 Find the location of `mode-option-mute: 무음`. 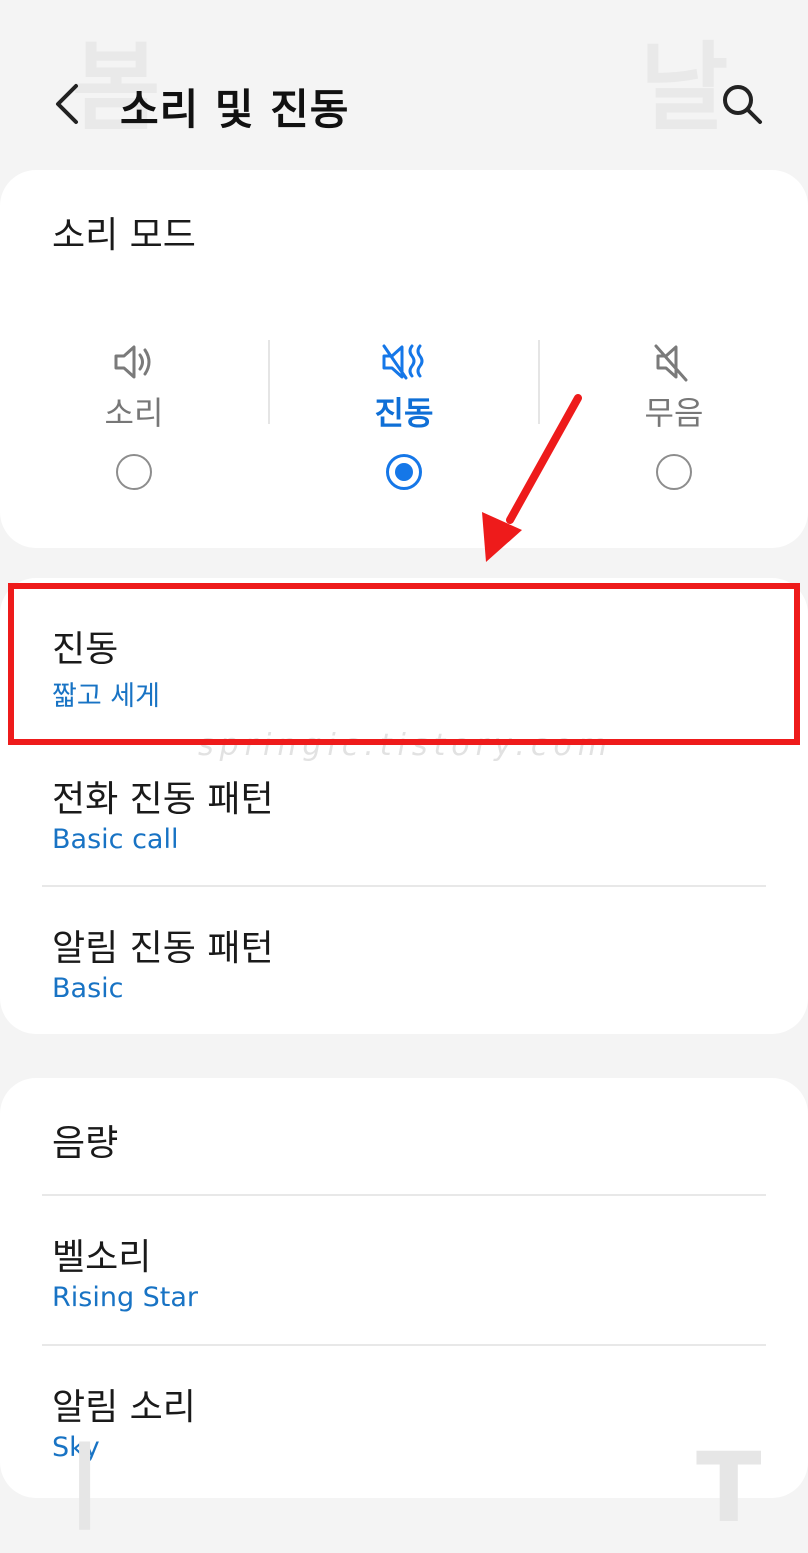

mode-option-mute: 무음 is located at coordinates (674, 415).